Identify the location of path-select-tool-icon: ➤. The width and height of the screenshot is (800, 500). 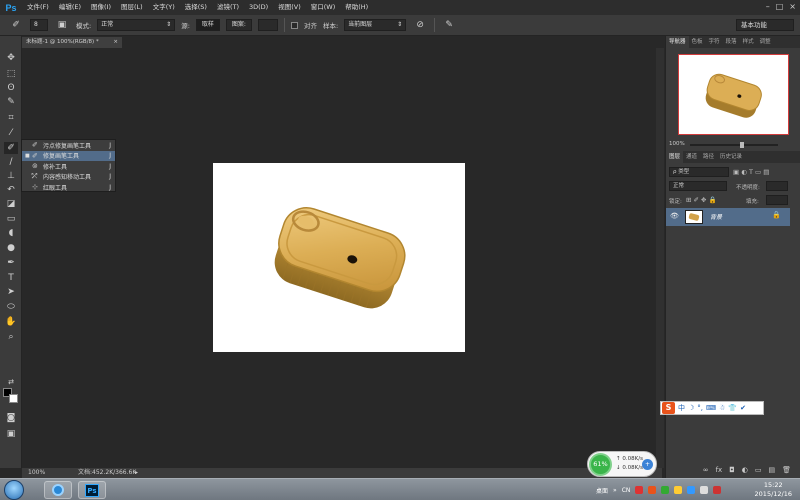
(11, 292).